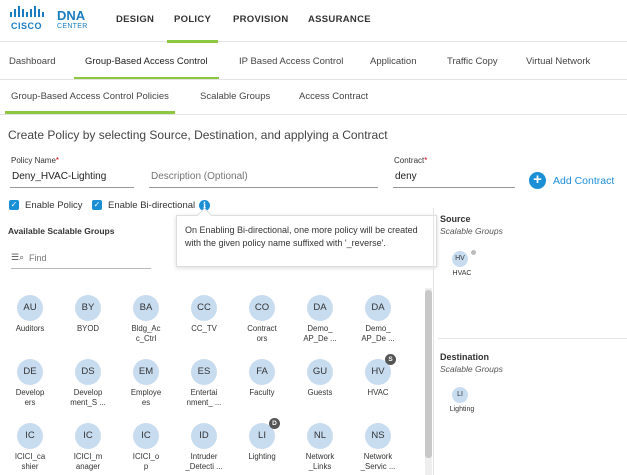 This screenshot has height=475, width=627. What do you see at coordinates (146, 372) in the screenshot?
I see `group-avatar: EM` at bounding box center [146, 372].